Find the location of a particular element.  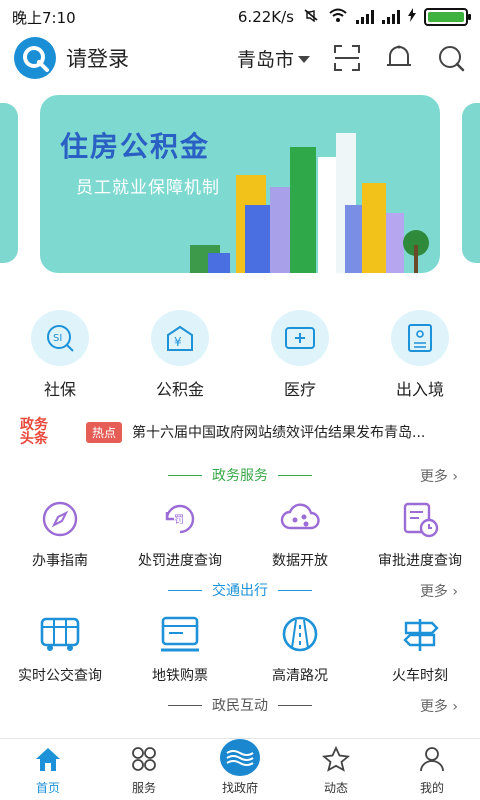

quick-item-exit-entry: 出入境 is located at coordinates (420, 355).